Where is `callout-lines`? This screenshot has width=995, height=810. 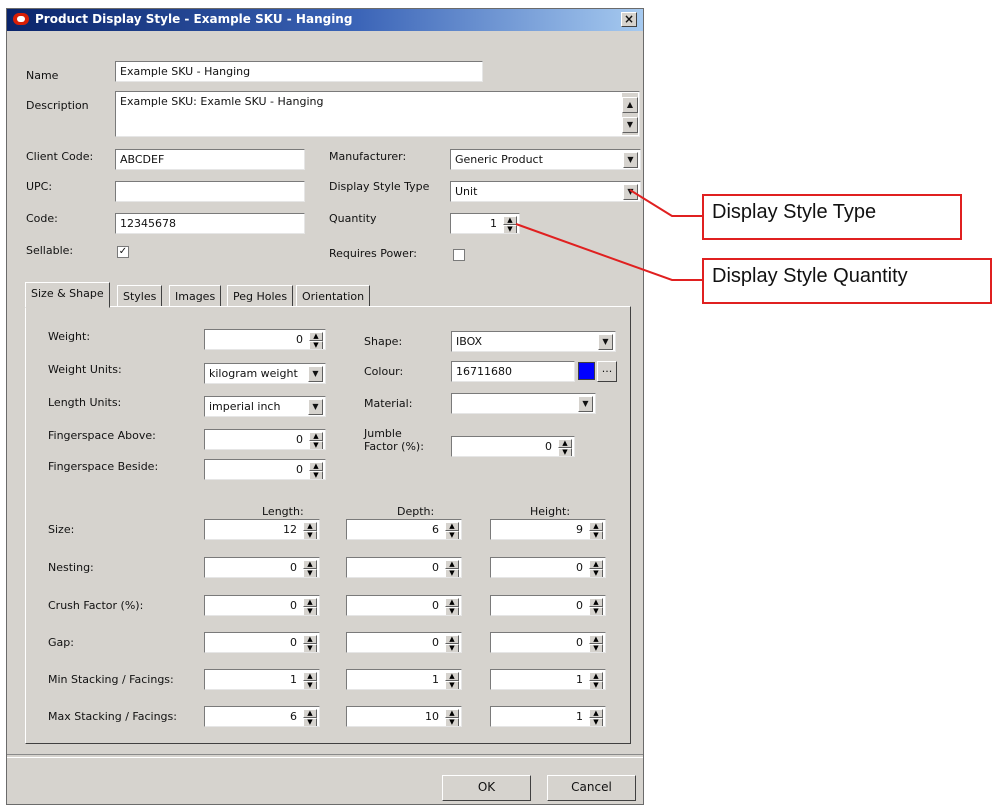 callout-lines is located at coordinates (608, 235).